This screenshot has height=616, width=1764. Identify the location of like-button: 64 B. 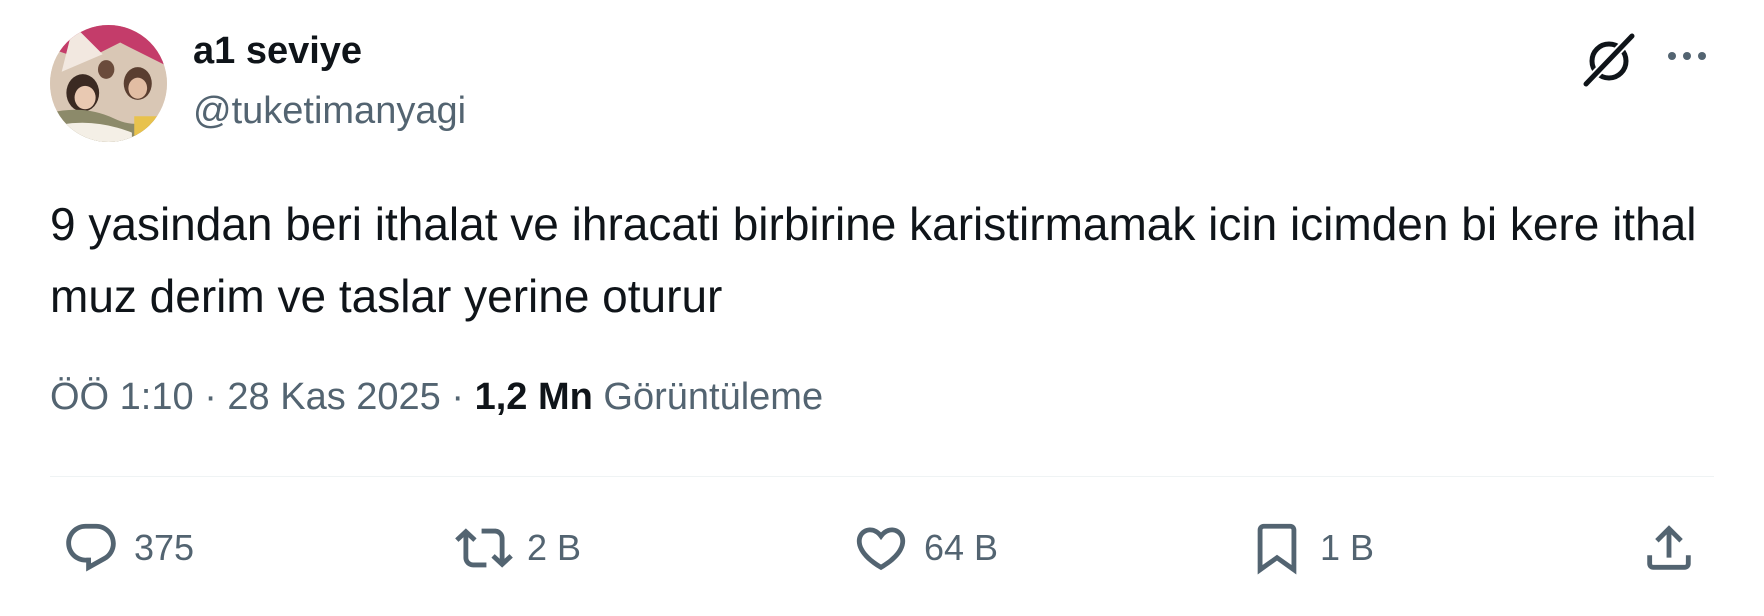
(925, 548).